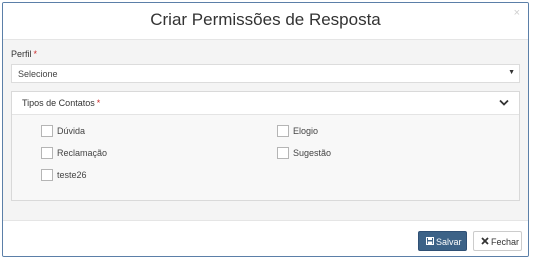 The width and height of the screenshot is (533, 261). I want to click on modal-header: Criar Permissões de Resposta ×, so click(265, 21).